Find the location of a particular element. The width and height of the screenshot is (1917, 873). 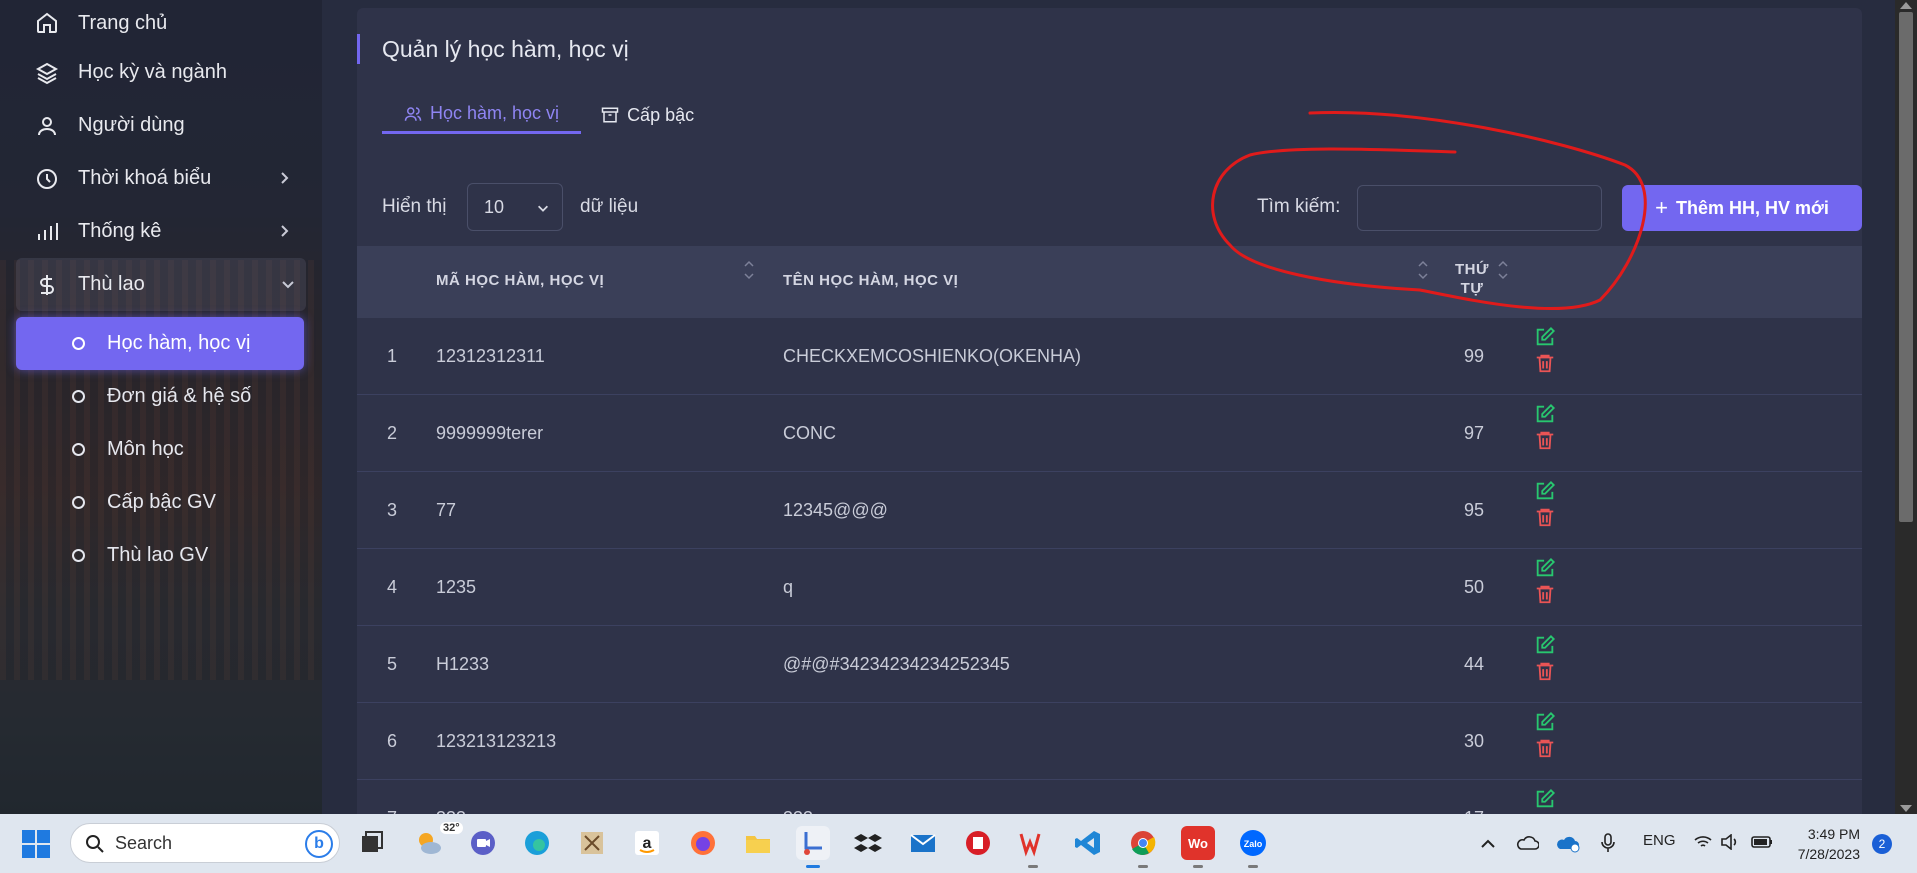

amazon-icon: a is located at coordinates (647, 843).